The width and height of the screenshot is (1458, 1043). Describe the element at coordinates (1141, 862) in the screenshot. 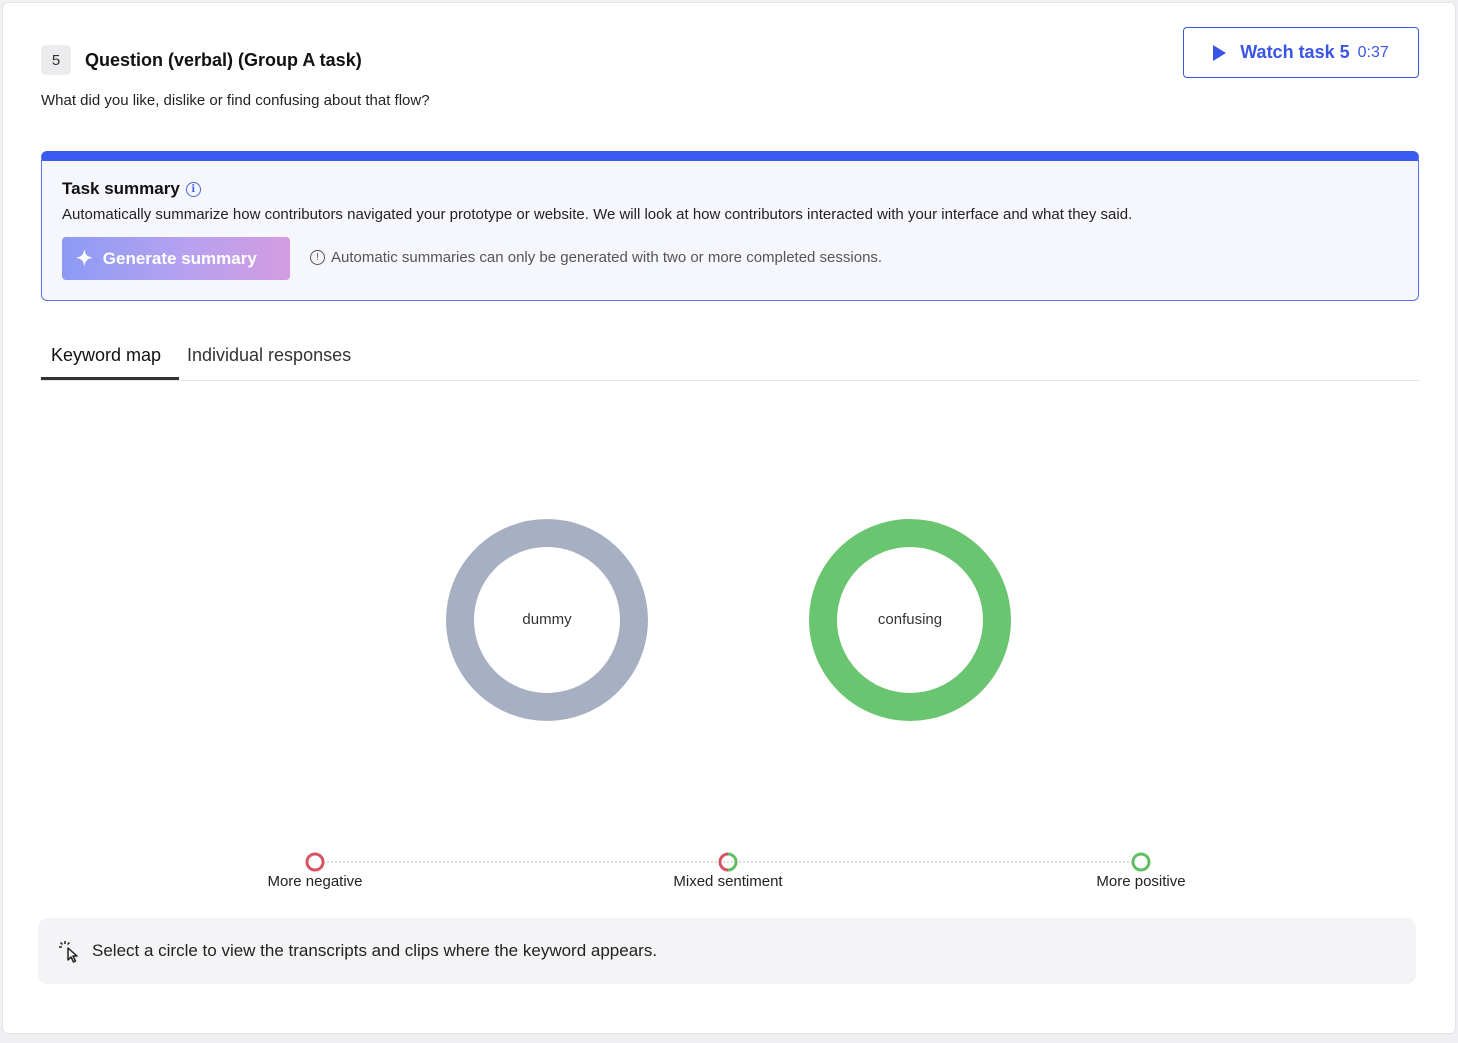

I see `sentiment-positive-marker` at that location.